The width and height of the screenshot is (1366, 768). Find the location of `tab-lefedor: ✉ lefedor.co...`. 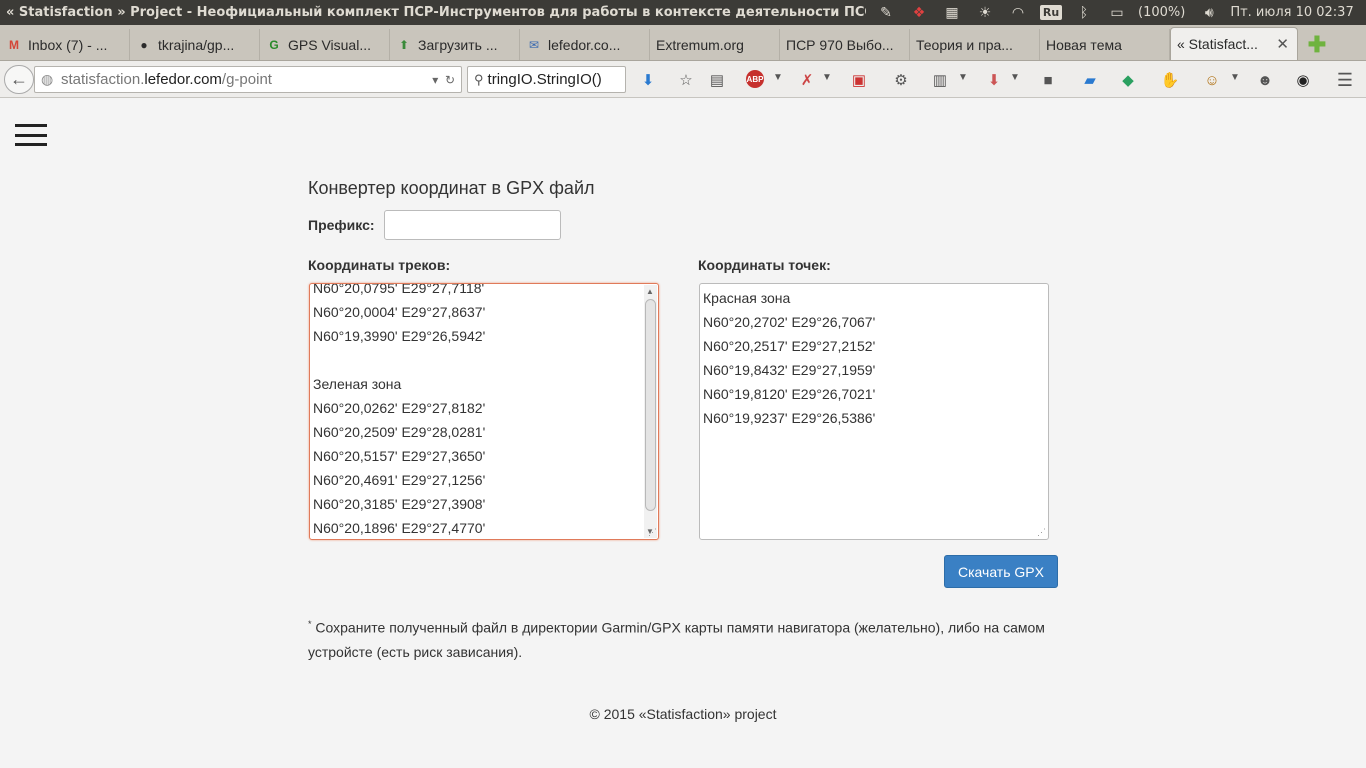

tab-lefedor: ✉ lefedor.co... is located at coordinates (585, 44).